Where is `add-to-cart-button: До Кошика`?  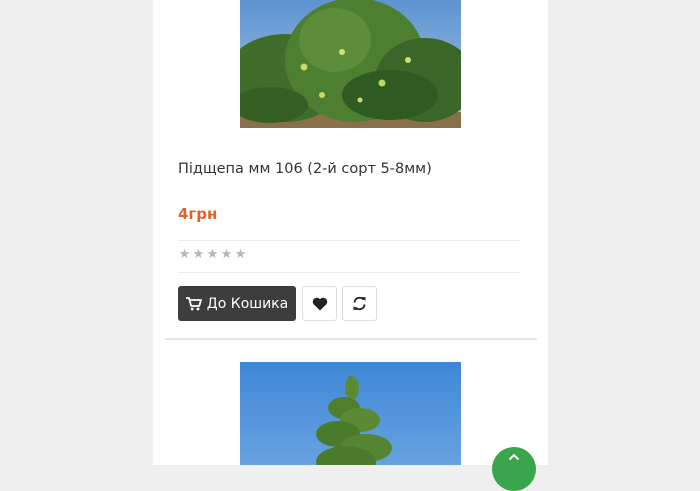 add-to-cart-button: До Кошика is located at coordinates (237, 303).